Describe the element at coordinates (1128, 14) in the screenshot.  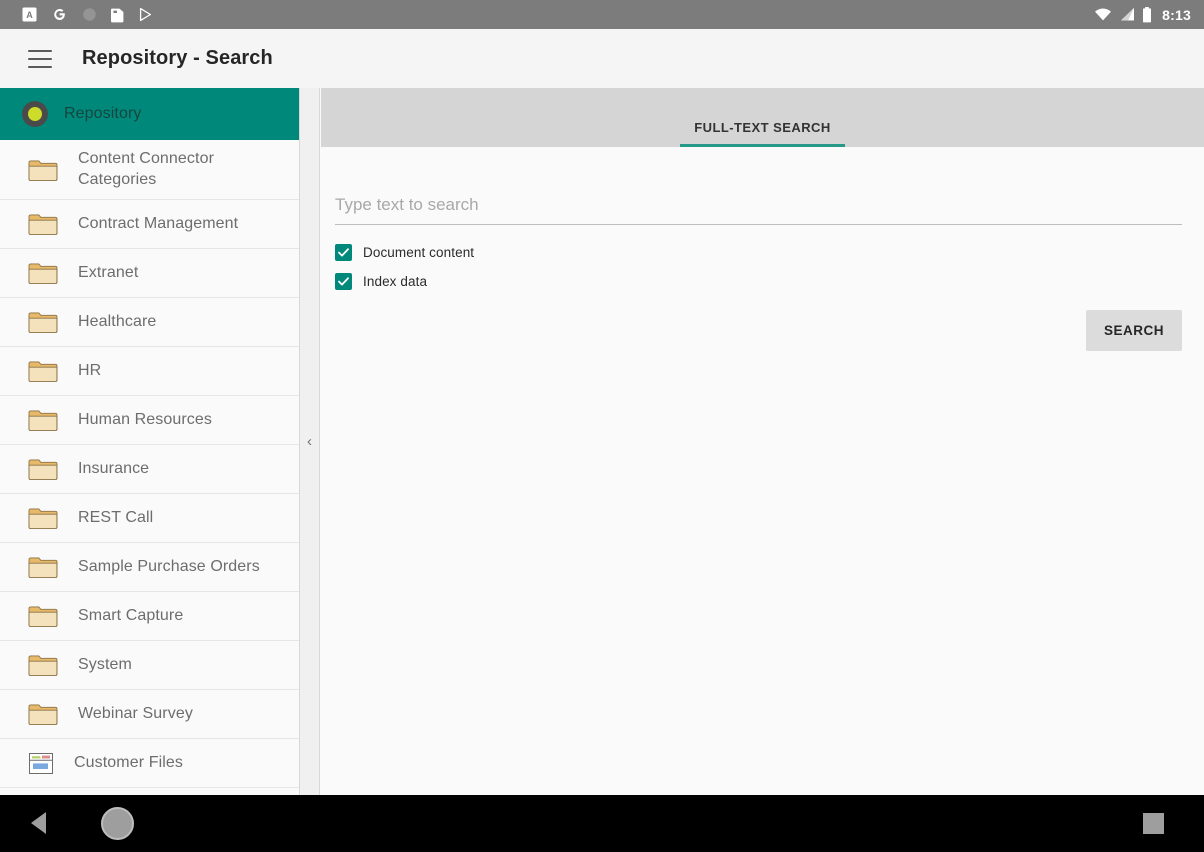
I see `signal-icon` at that location.